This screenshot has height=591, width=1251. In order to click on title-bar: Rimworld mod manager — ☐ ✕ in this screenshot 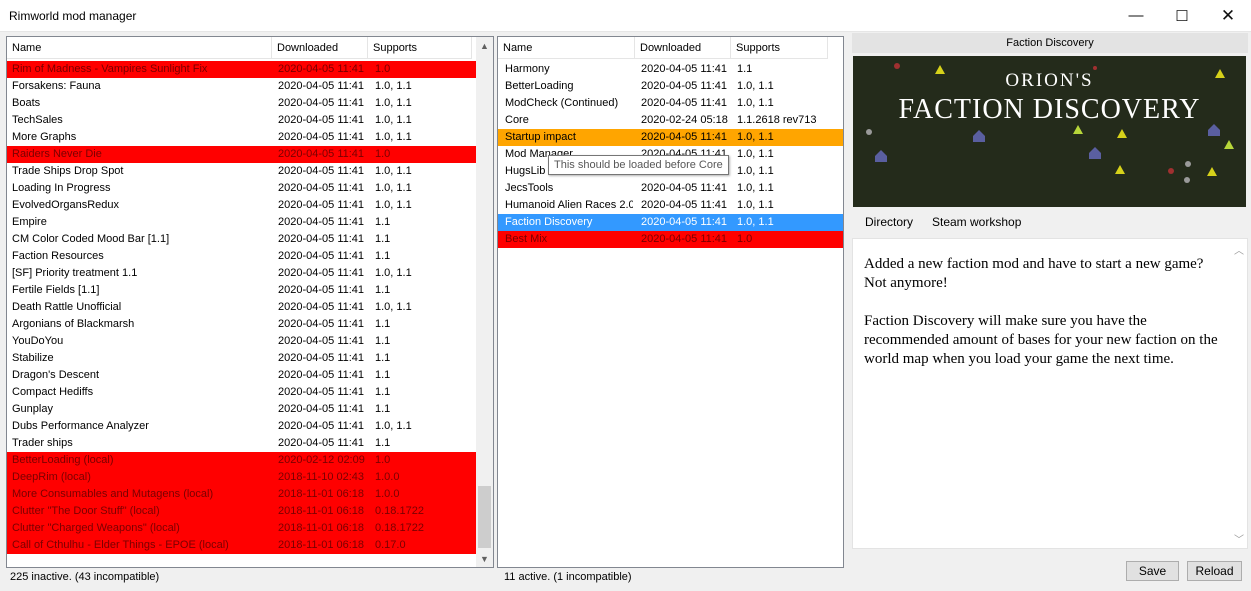, I will do `click(625, 16)`.